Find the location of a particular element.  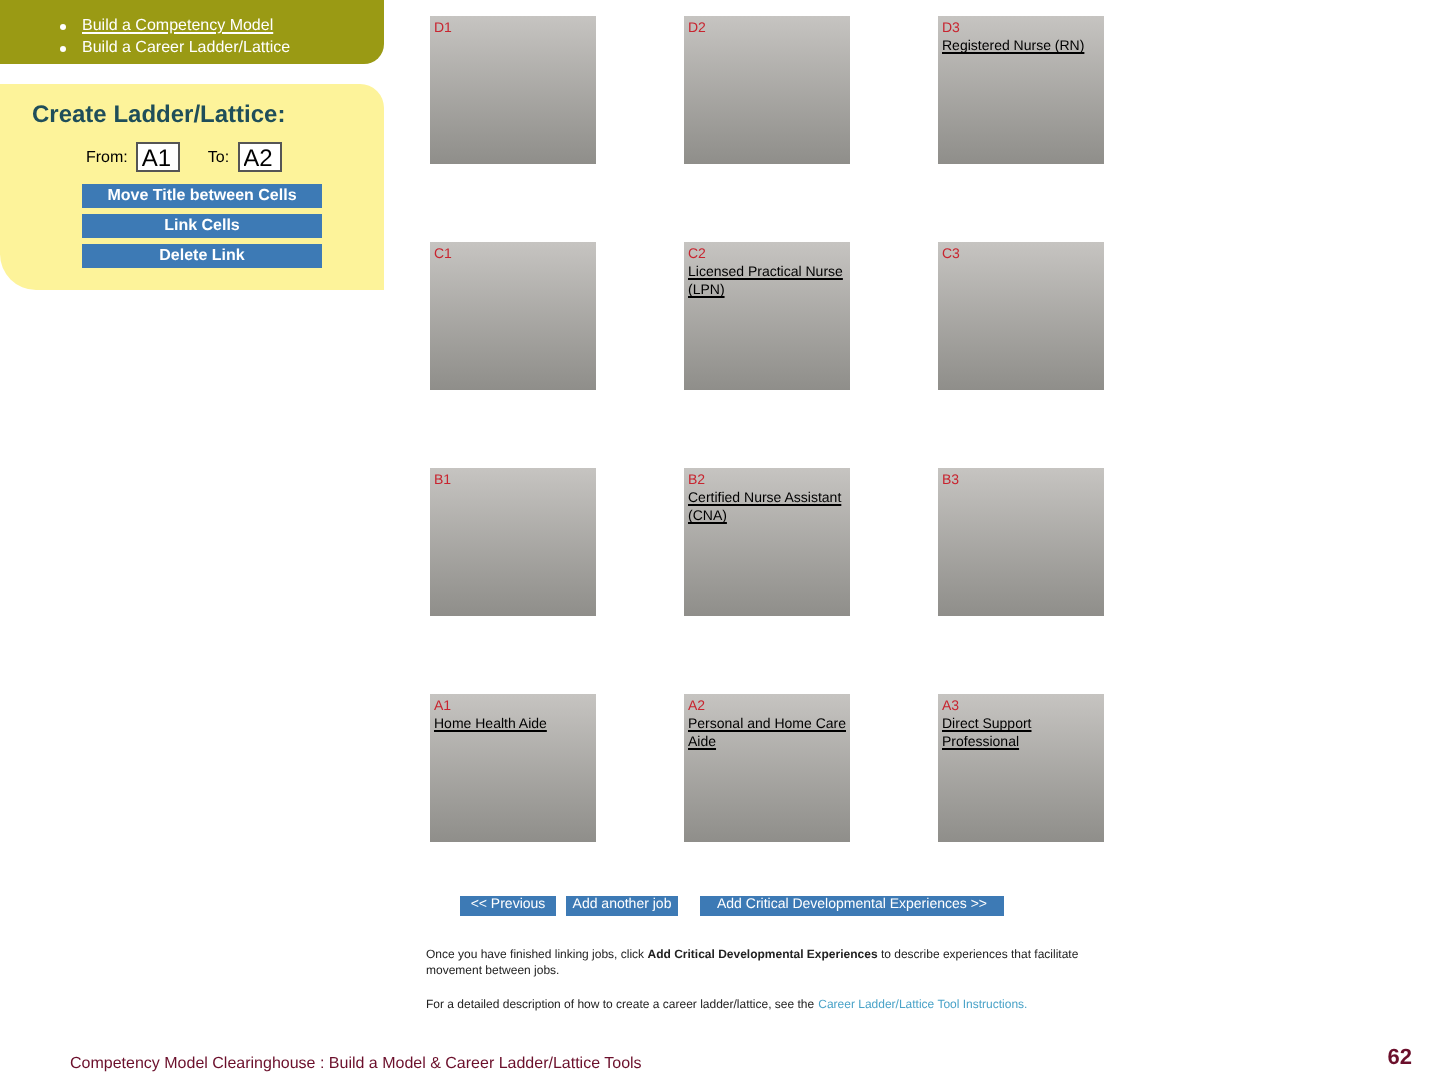

page-number: 62 is located at coordinates (1399, 1059).